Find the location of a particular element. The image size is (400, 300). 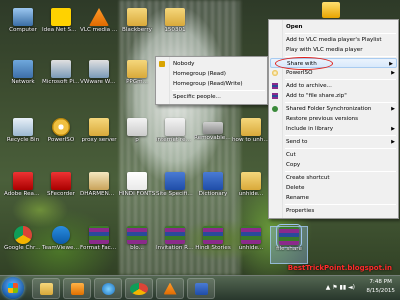

desktop-icon: VLC media player is located at coordinates (99, 27).